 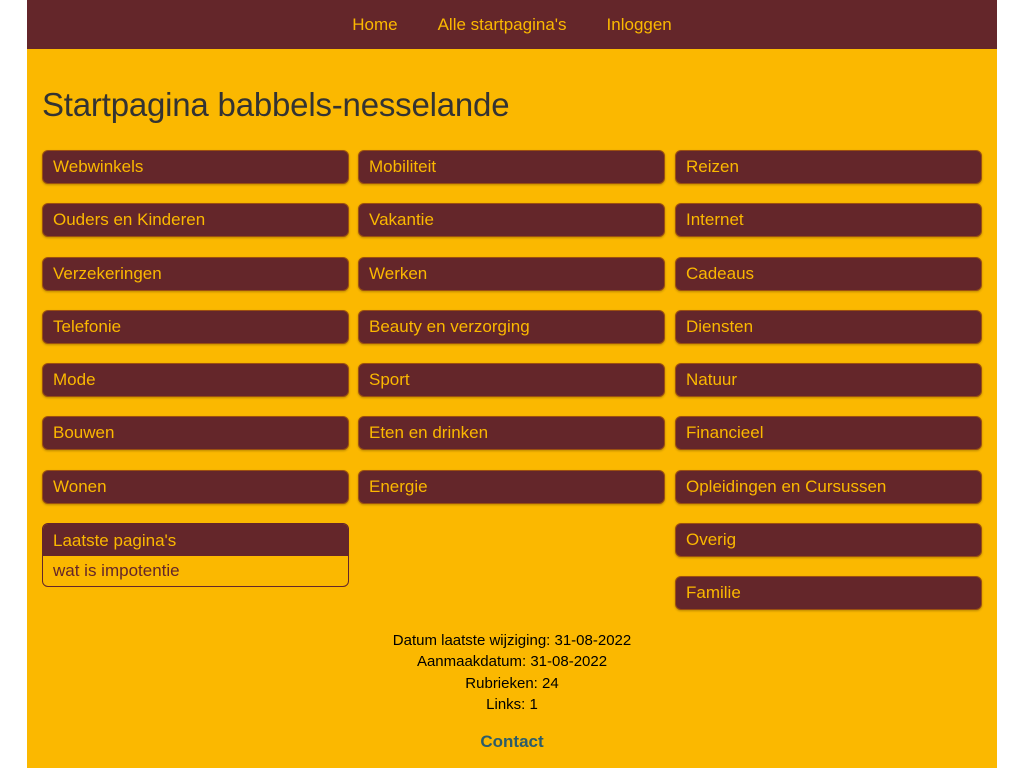 I want to click on category-webwinkels: Webwinkels, so click(x=195, y=167).